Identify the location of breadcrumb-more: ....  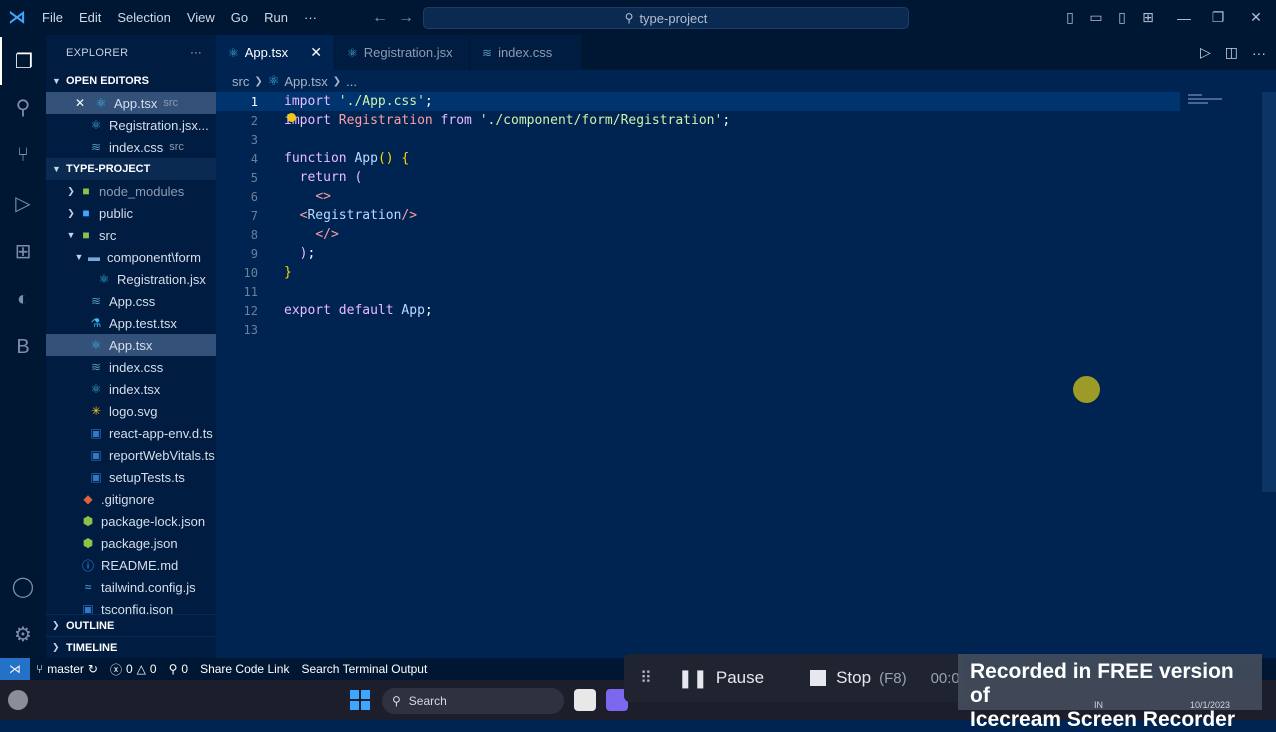
(351, 81).